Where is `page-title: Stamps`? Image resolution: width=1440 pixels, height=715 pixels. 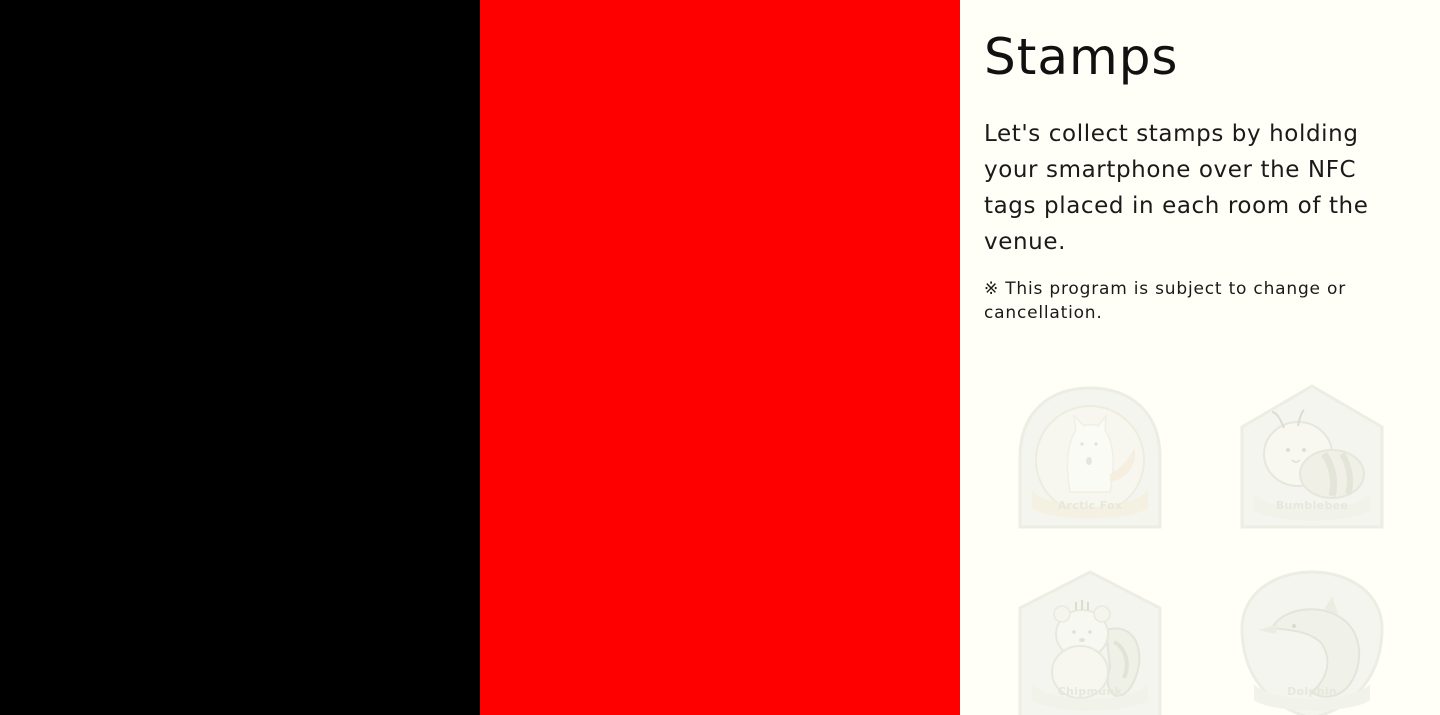
page-title: Stamps is located at coordinates (1081, 57).